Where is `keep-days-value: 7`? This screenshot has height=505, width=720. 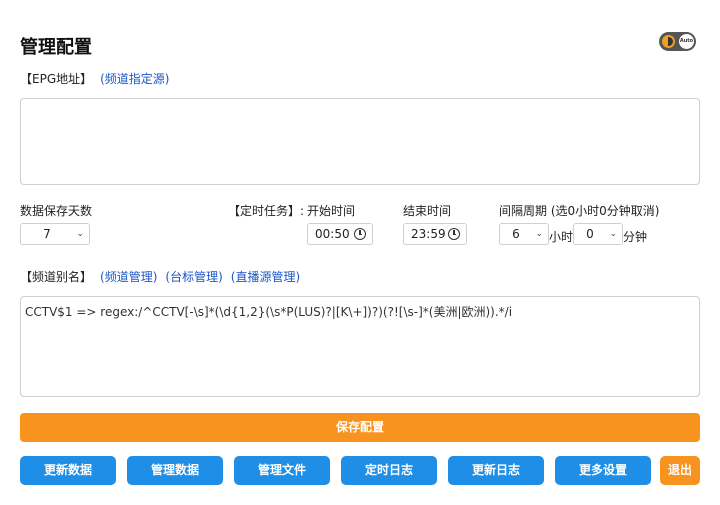 keep-days-value: 7 is located at coordinates (47, 234).